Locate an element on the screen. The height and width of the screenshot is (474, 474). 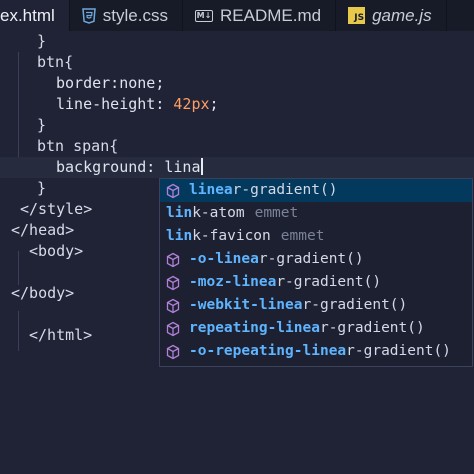
code-line: line-height: 42px; is located at coordinates (137, 104).